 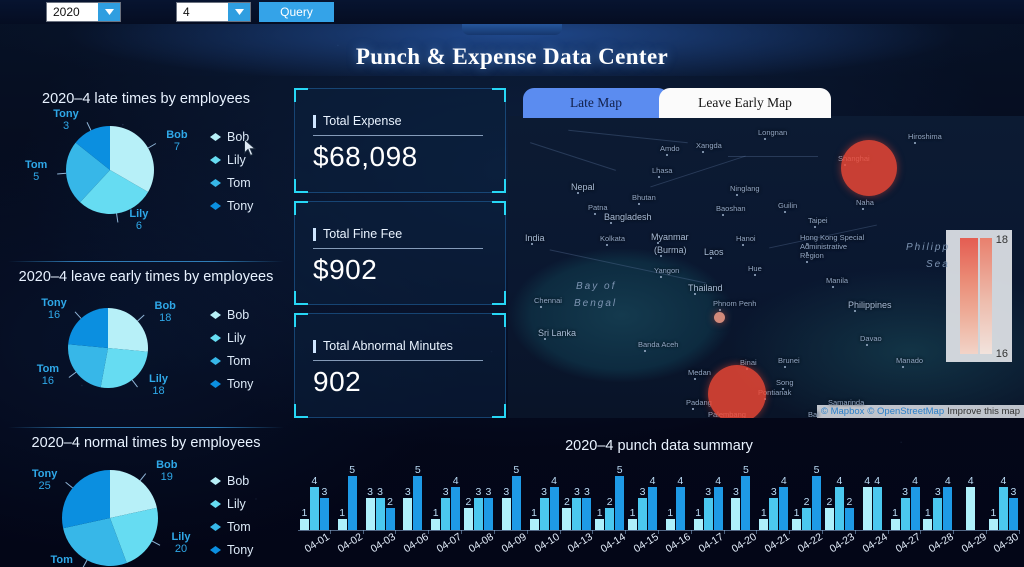 What do you see at coordinates (842, 411) in the screenshot?
I see `mapbox-link: © Mapbox` at bounding box center [842, 411].